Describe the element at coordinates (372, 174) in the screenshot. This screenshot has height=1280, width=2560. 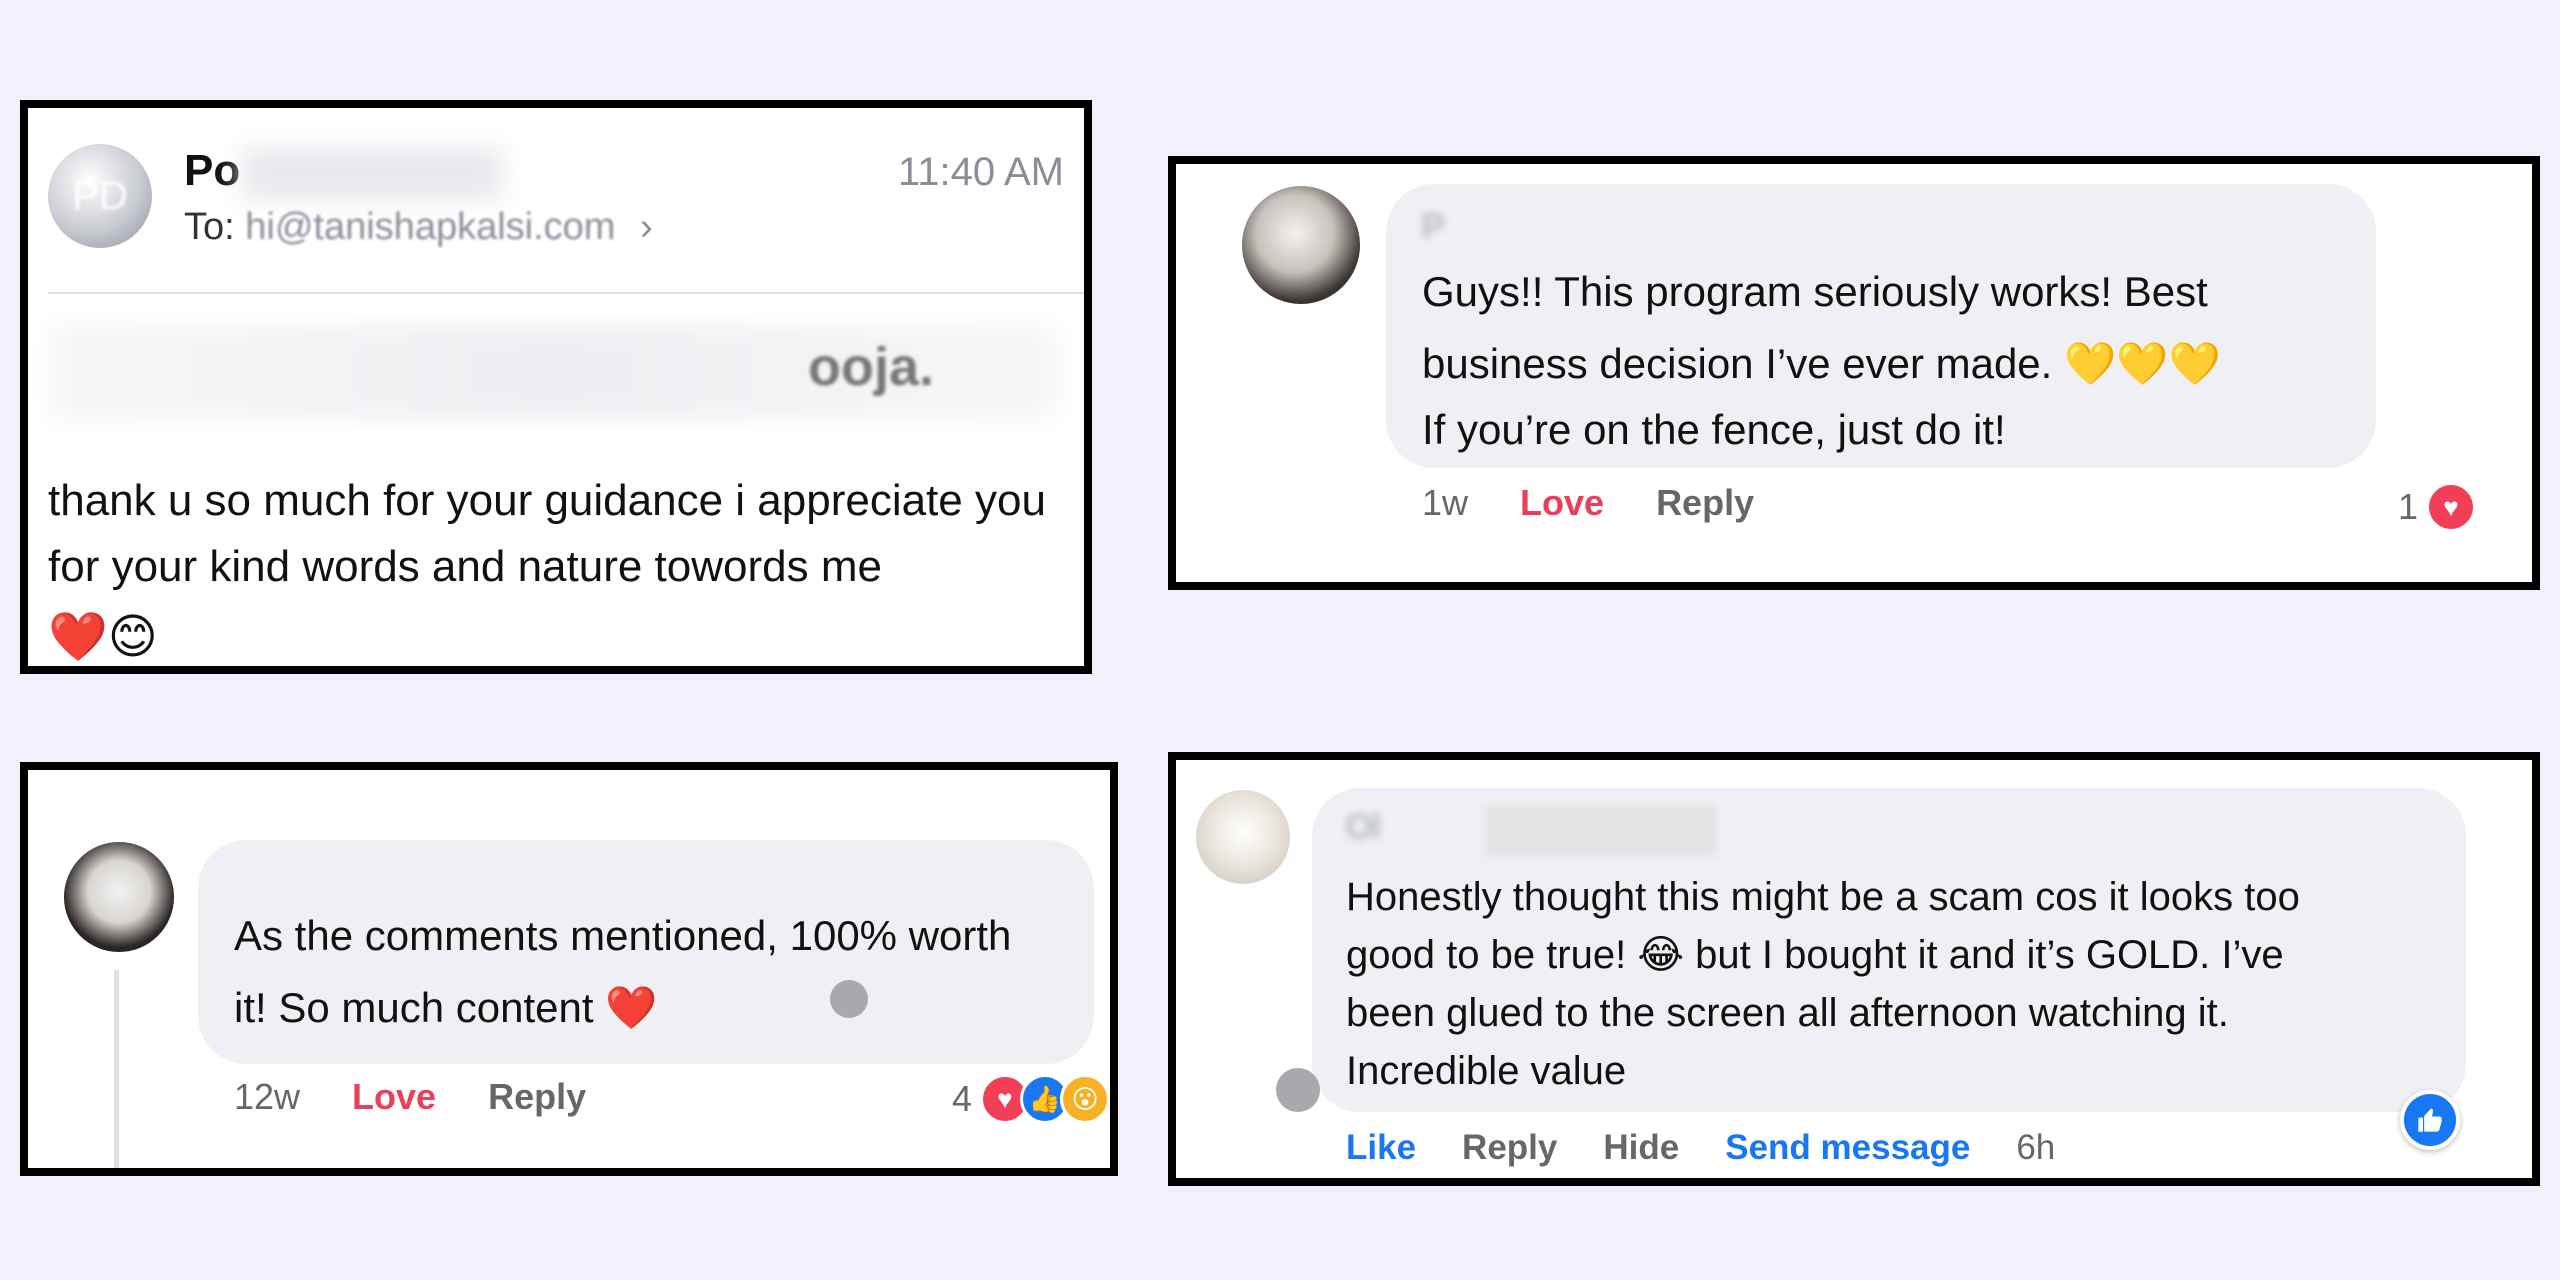
I see `sender-name-redaction` at that location.